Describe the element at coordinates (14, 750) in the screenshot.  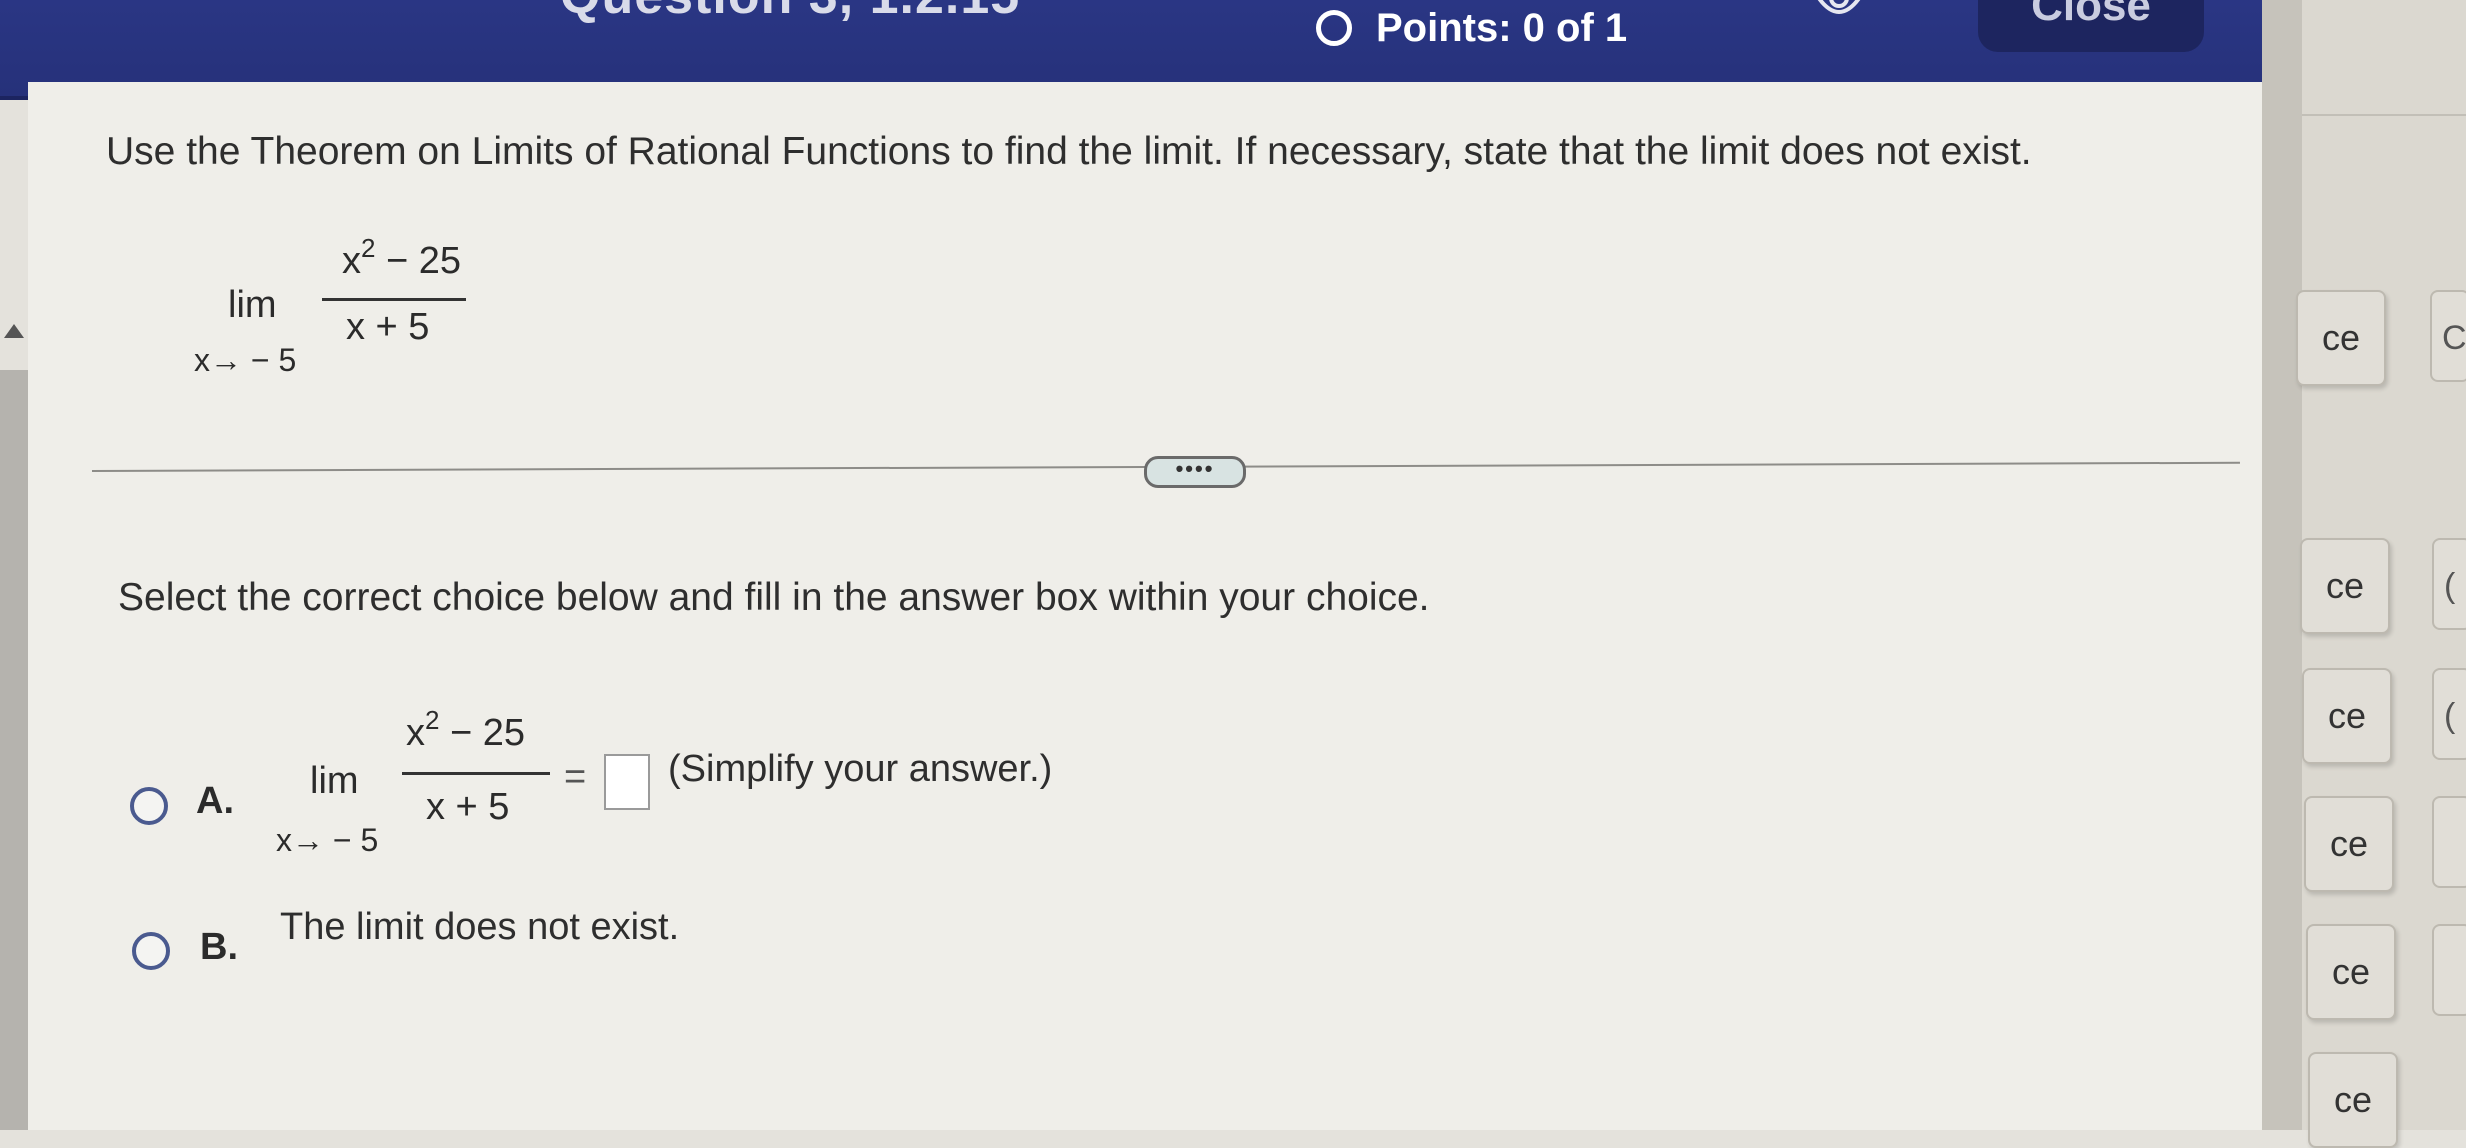
I see `left-scroll-strip` at that location.